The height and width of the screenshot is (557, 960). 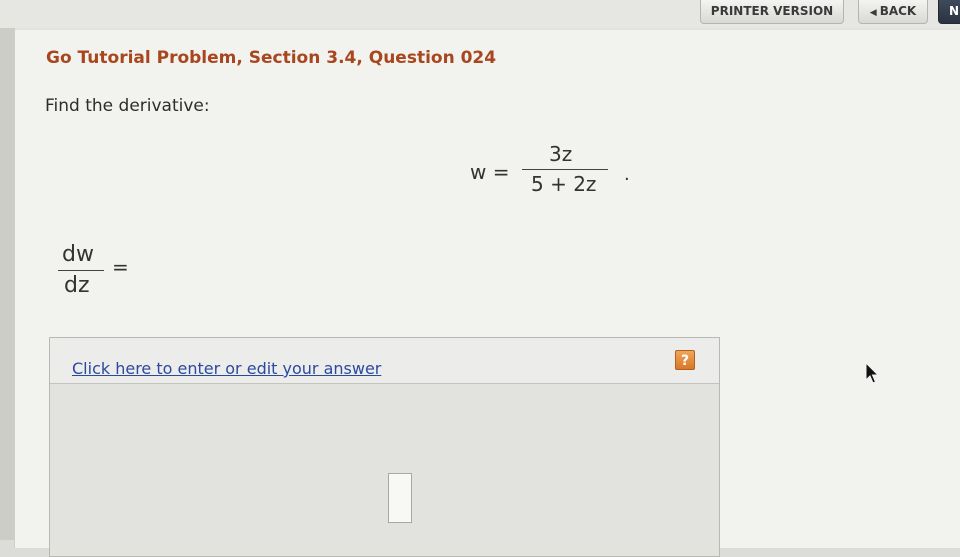 What do you see at coordinates (565, 169) in the screenshot?
I see `equation-fraction-bar` at bounding box center [565, 169].